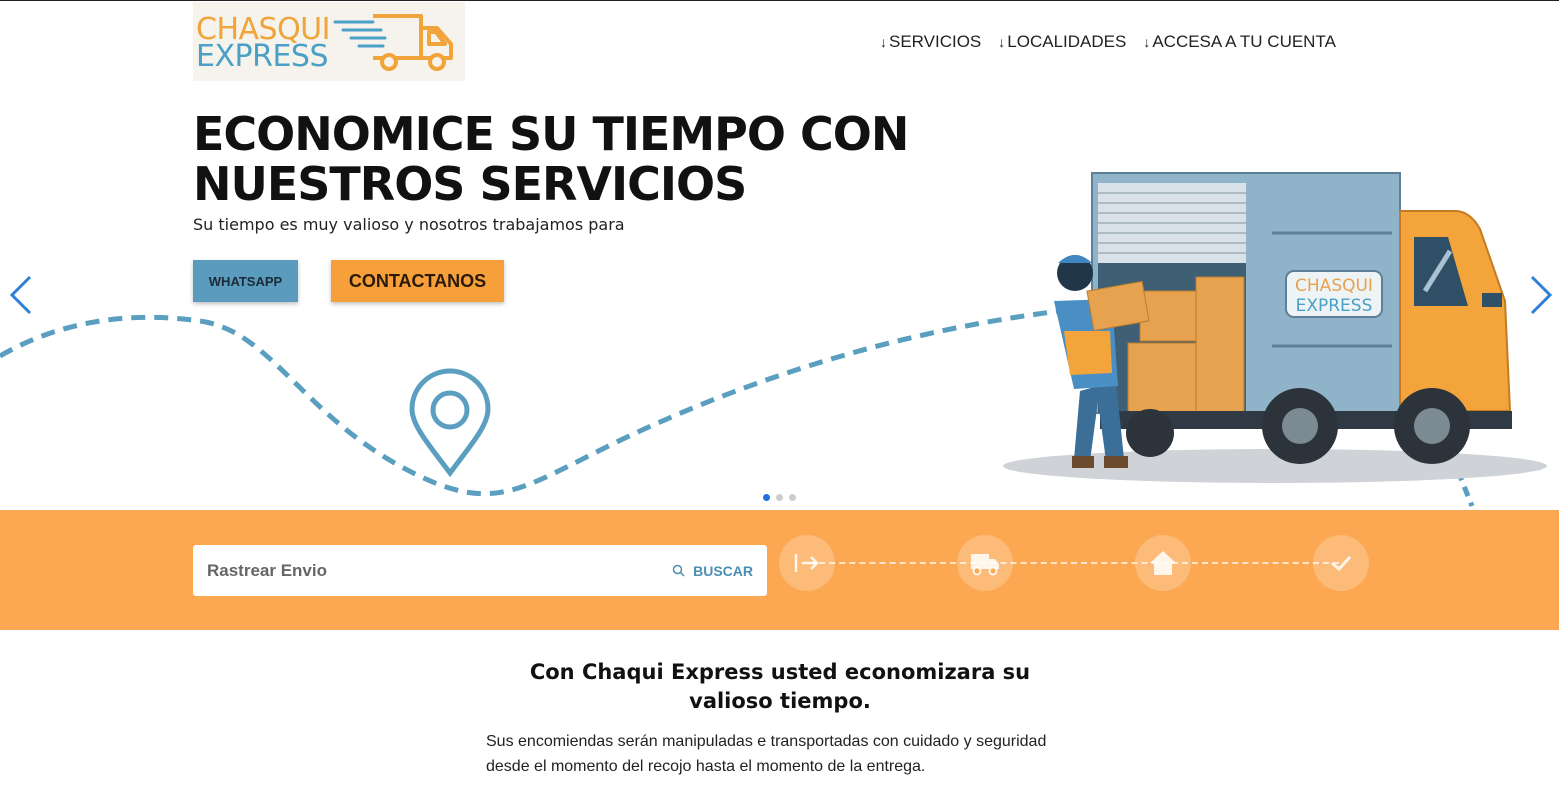  I want to click on location-pin-icon, so click(450, 423).